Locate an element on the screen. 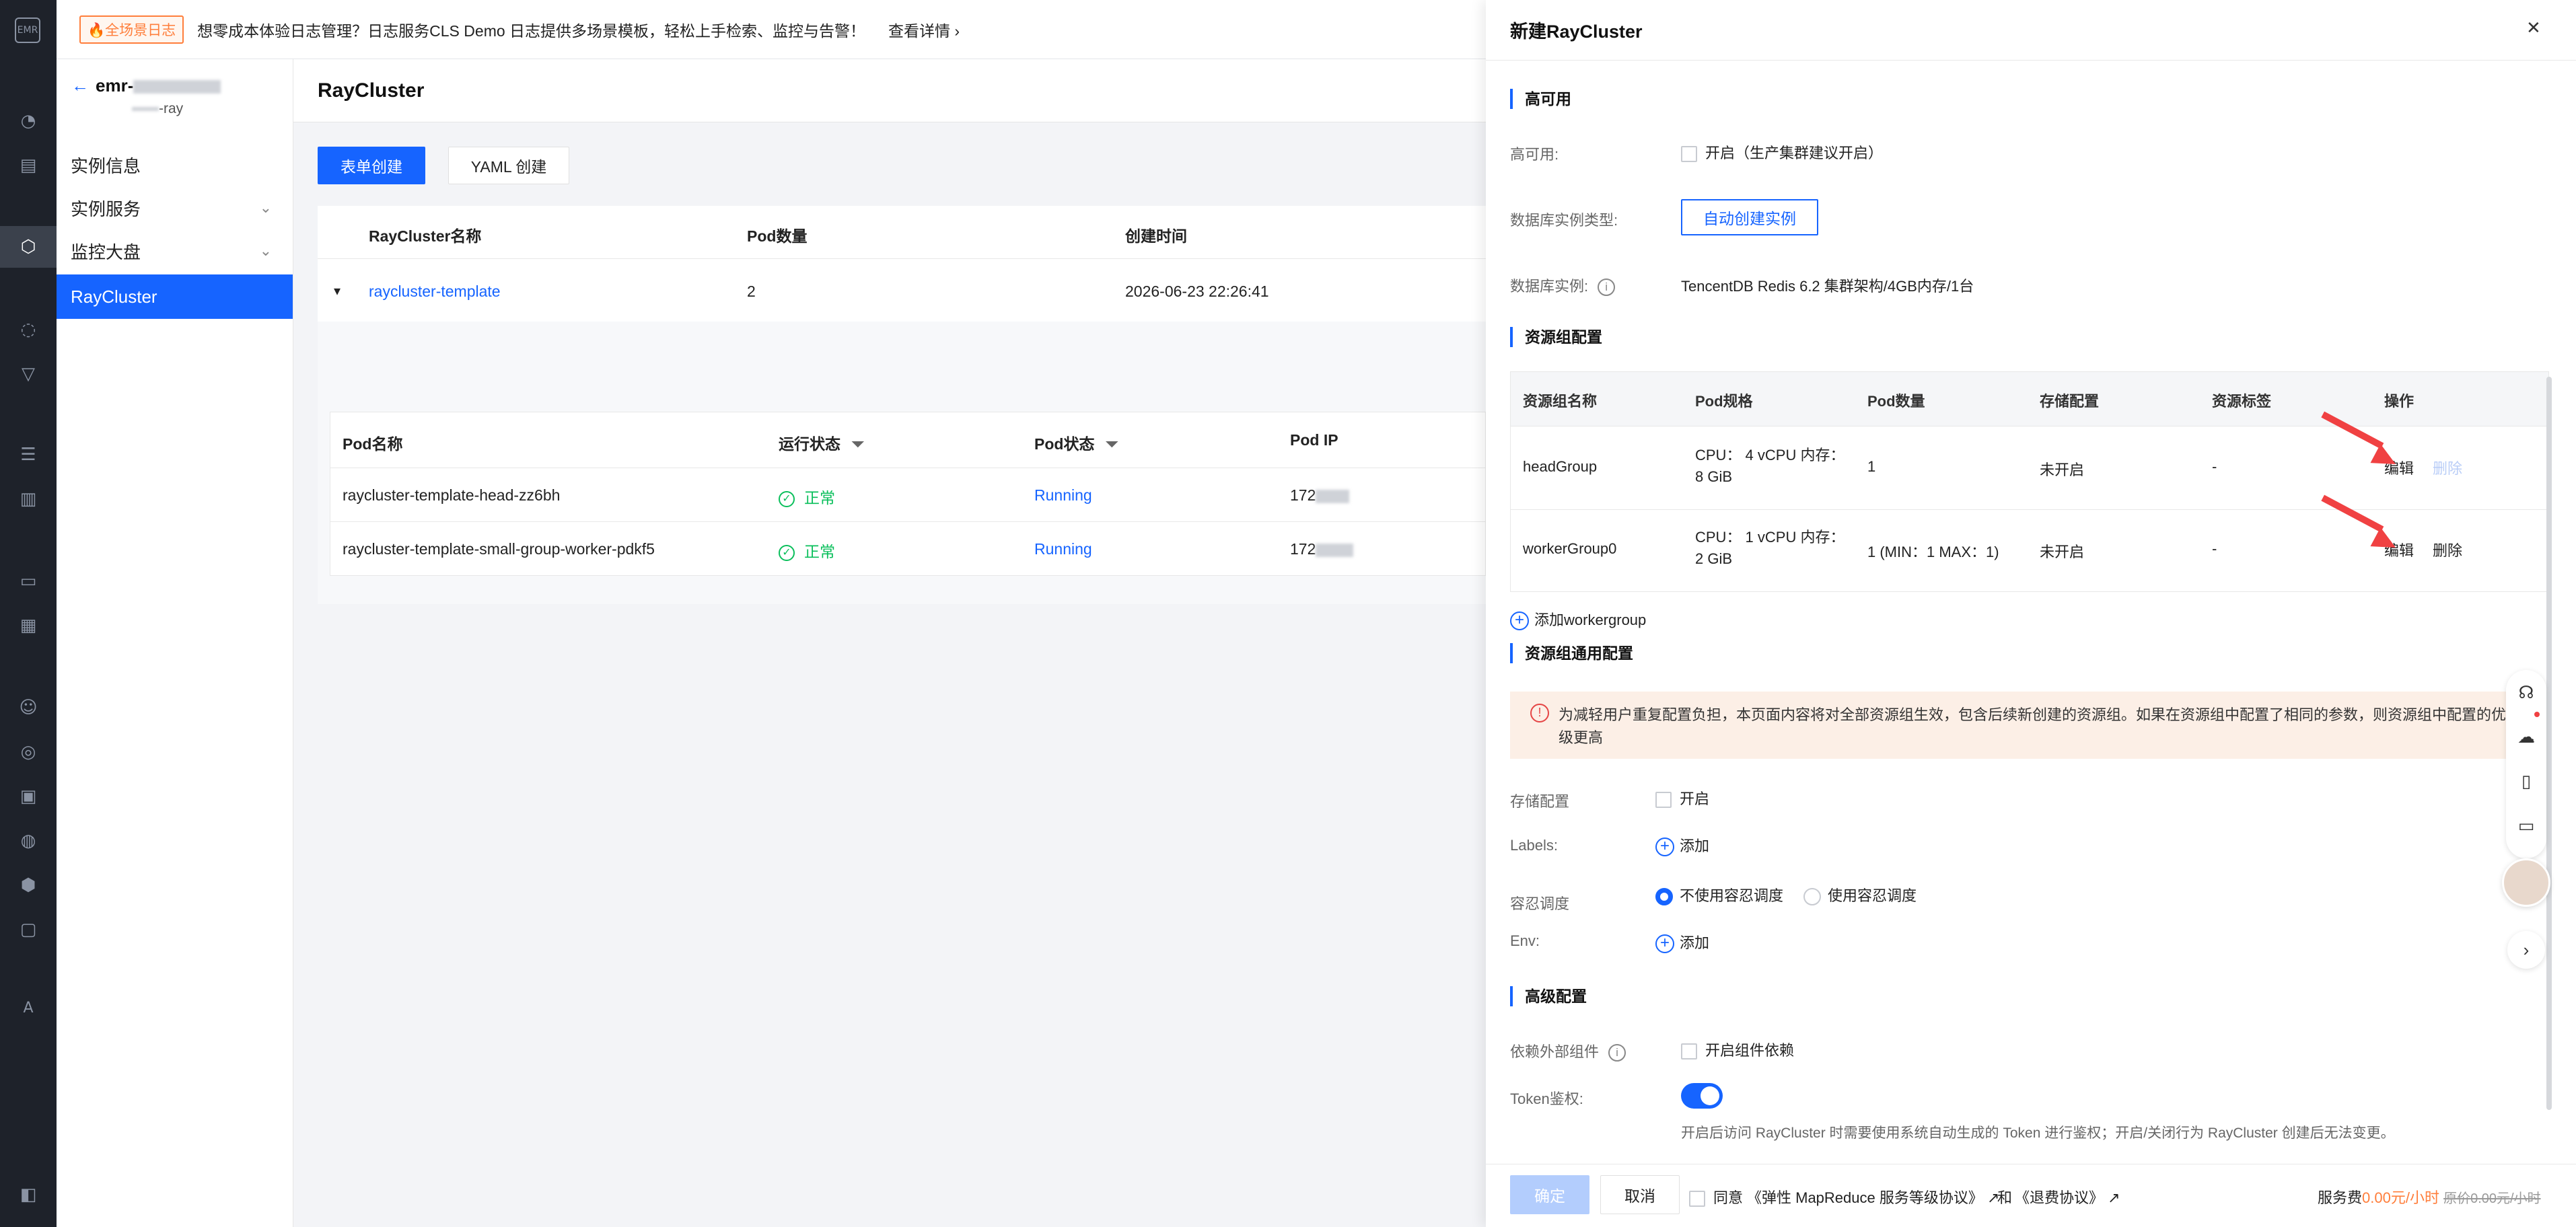 This screenshot has width=2576, height=1227. dashboard-icon: ◔ is located at coordinates (28, 122).